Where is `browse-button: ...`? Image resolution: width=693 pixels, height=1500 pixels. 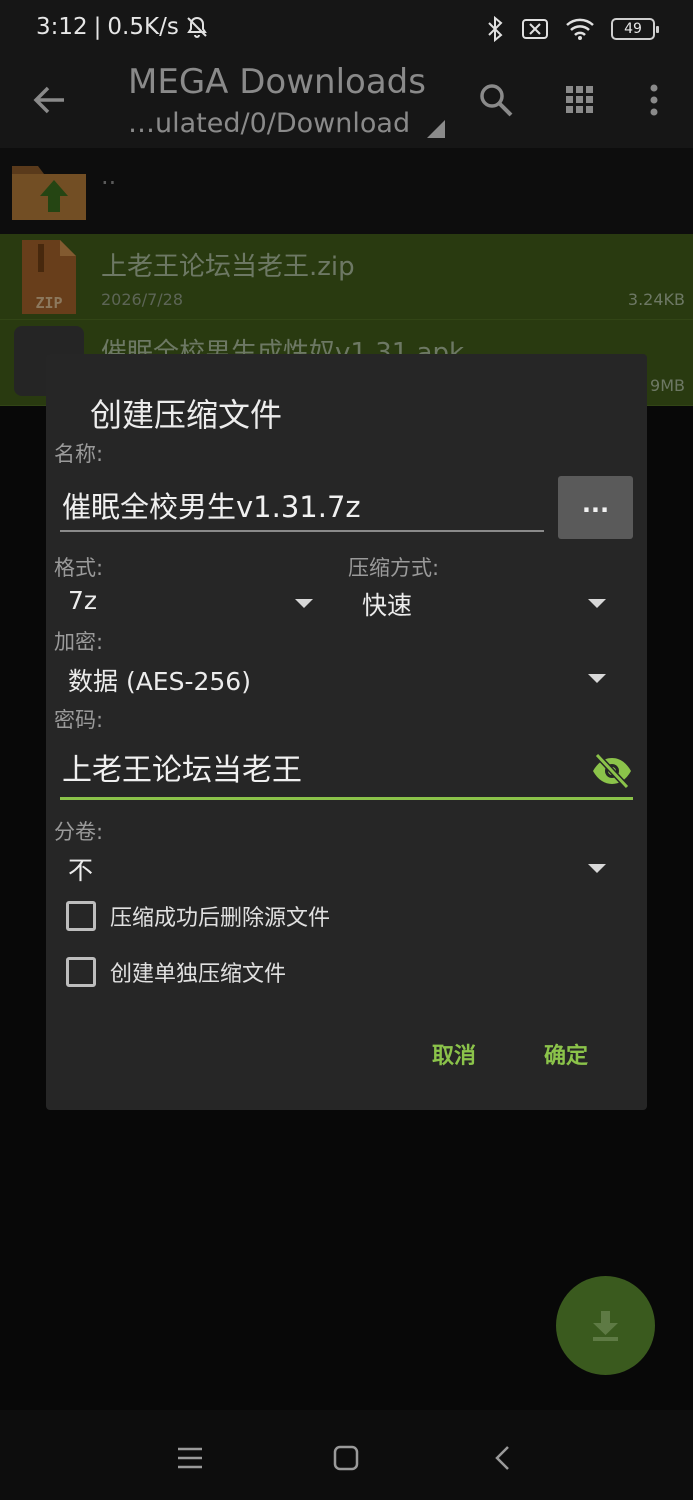 browse-button: ... is located at coordinates (595, 507).